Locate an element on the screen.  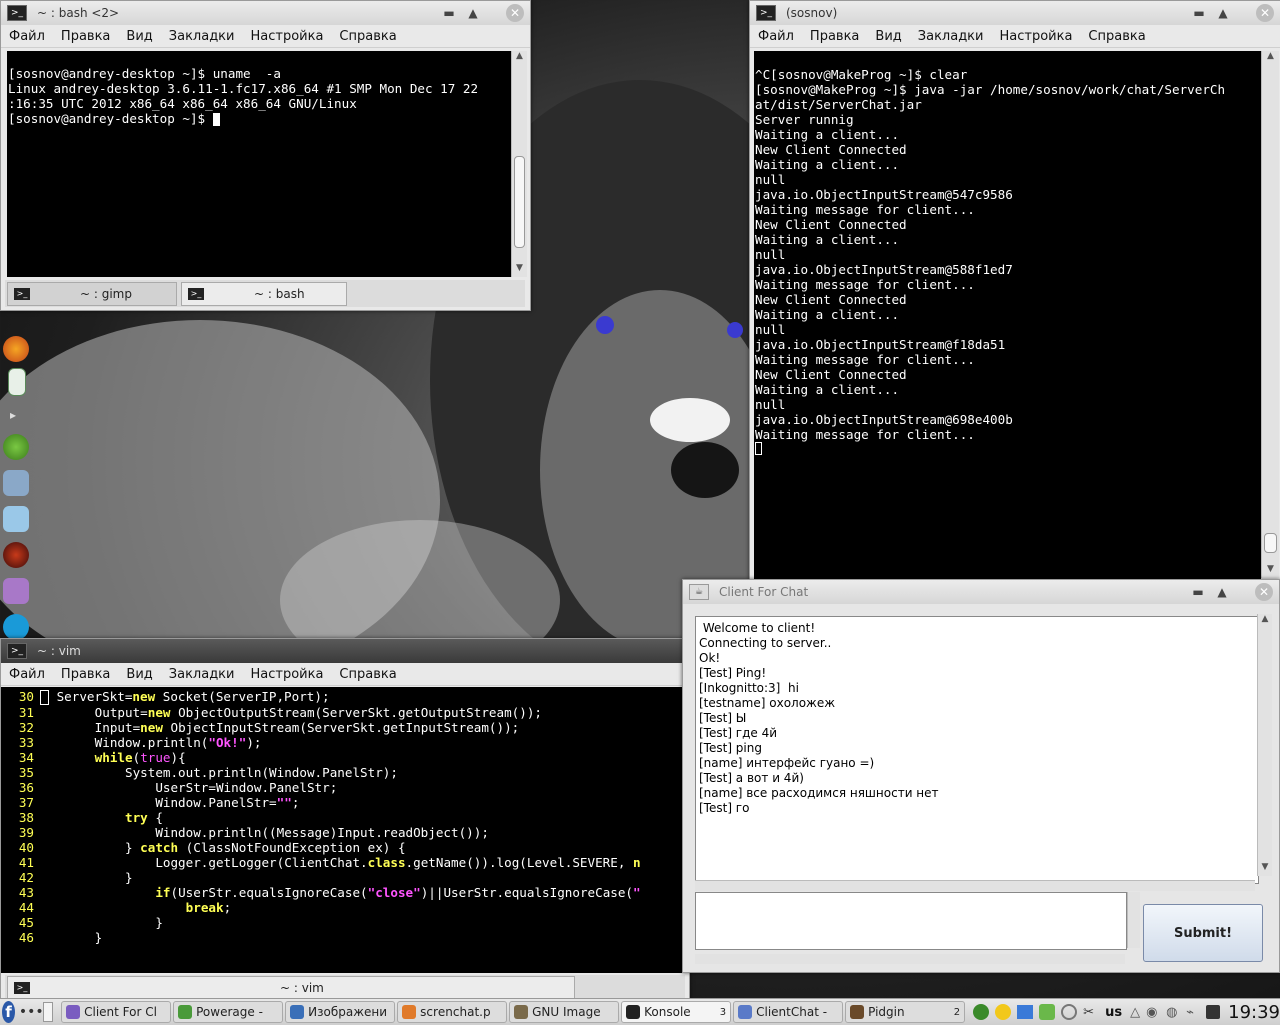
window-title: Client For Chat is located at coordinates (764, 592).